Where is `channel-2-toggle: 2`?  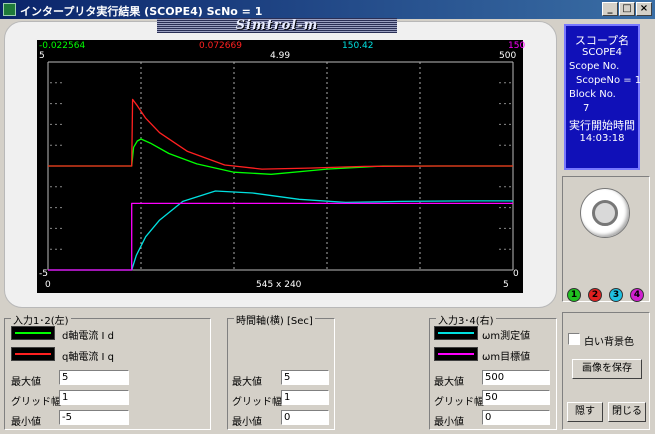 channel-2-toggle: 2 is located at coordinates (595, 295).